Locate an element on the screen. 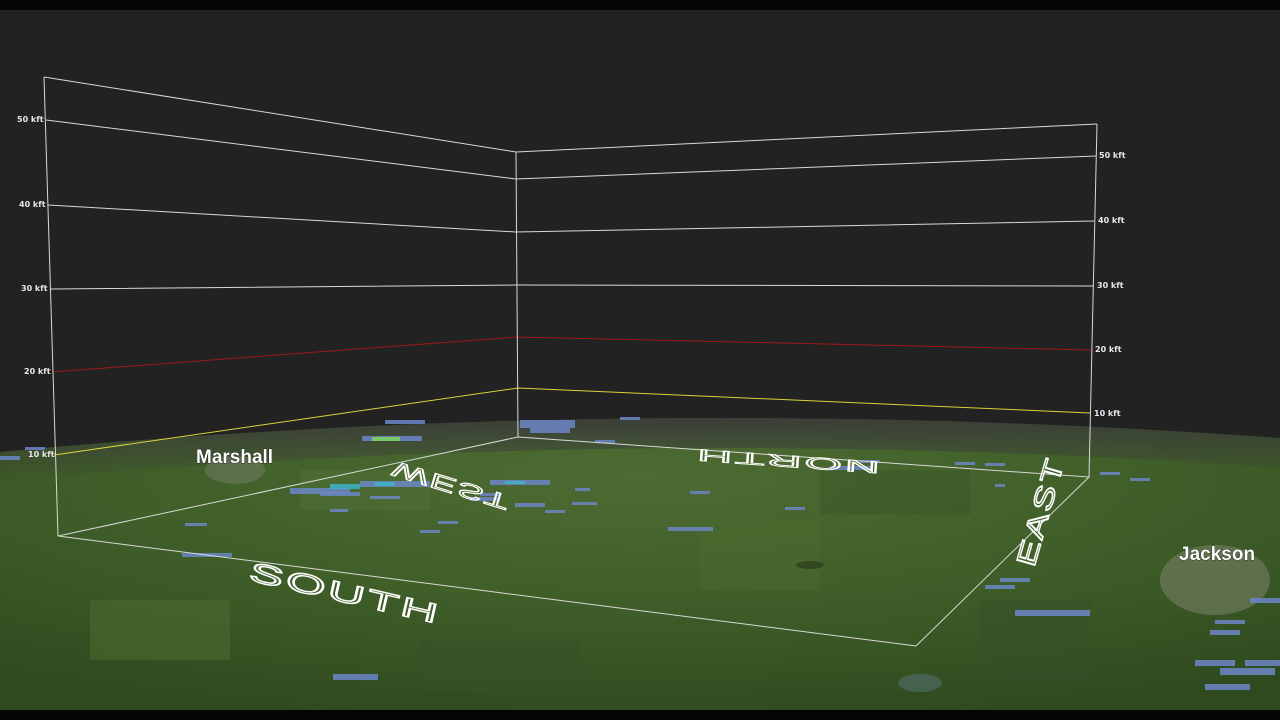  altitude-line-30-kft is located at coordinates (571, 287).